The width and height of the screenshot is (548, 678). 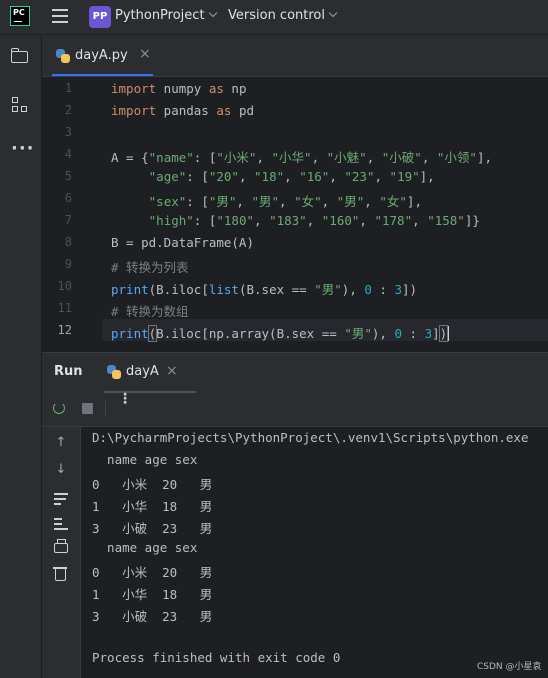 What do you see at coordinates (72, 210) in the screenshot?
I see `line-number-gutter: 1 2 3 4 5 6 7 8 9 10 11 12` at bounding box center [72, 210].